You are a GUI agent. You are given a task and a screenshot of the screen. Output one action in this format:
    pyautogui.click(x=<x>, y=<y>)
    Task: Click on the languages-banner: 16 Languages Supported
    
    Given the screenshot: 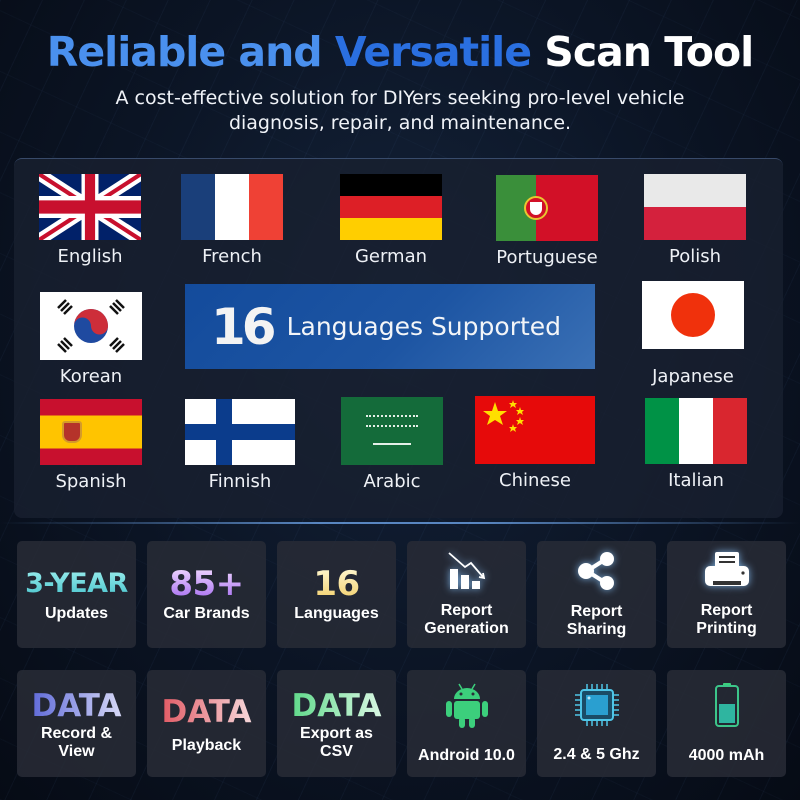 What is the action you would take?
    pyautogui.click(x=390, y=326)
    